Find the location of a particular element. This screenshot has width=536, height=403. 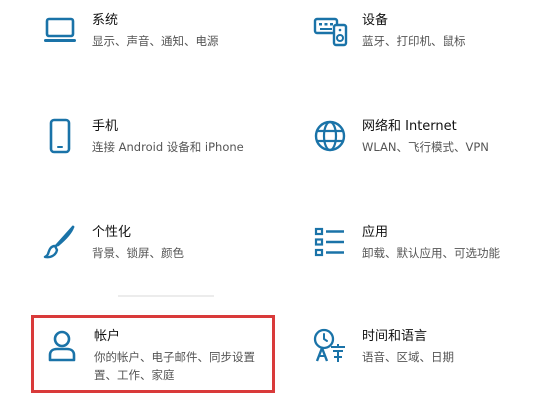

tile-title: 系统 is located at coordinates (105, 20).